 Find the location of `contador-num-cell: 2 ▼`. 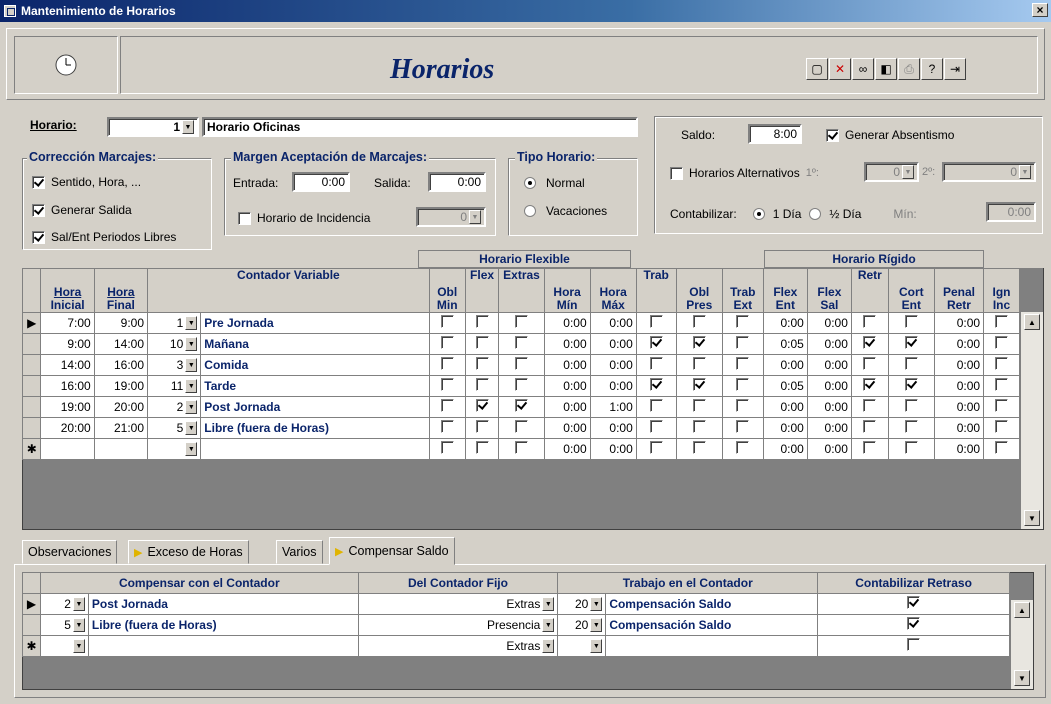

contador-num-cell: 2 ▼ is located at coordinates (174, 407).